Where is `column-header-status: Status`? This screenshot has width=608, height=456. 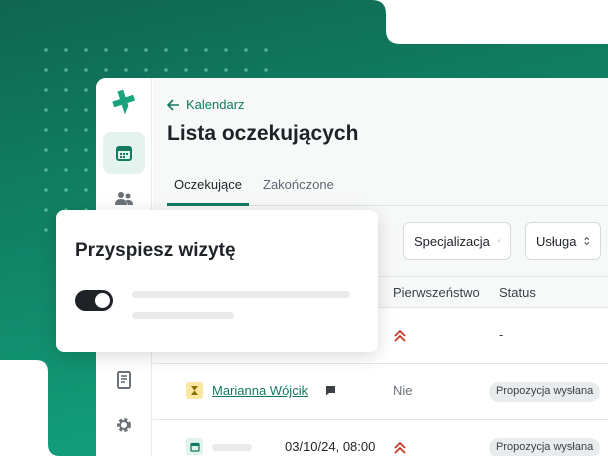 column-header-status: Status is located at coordinates (517, 292).